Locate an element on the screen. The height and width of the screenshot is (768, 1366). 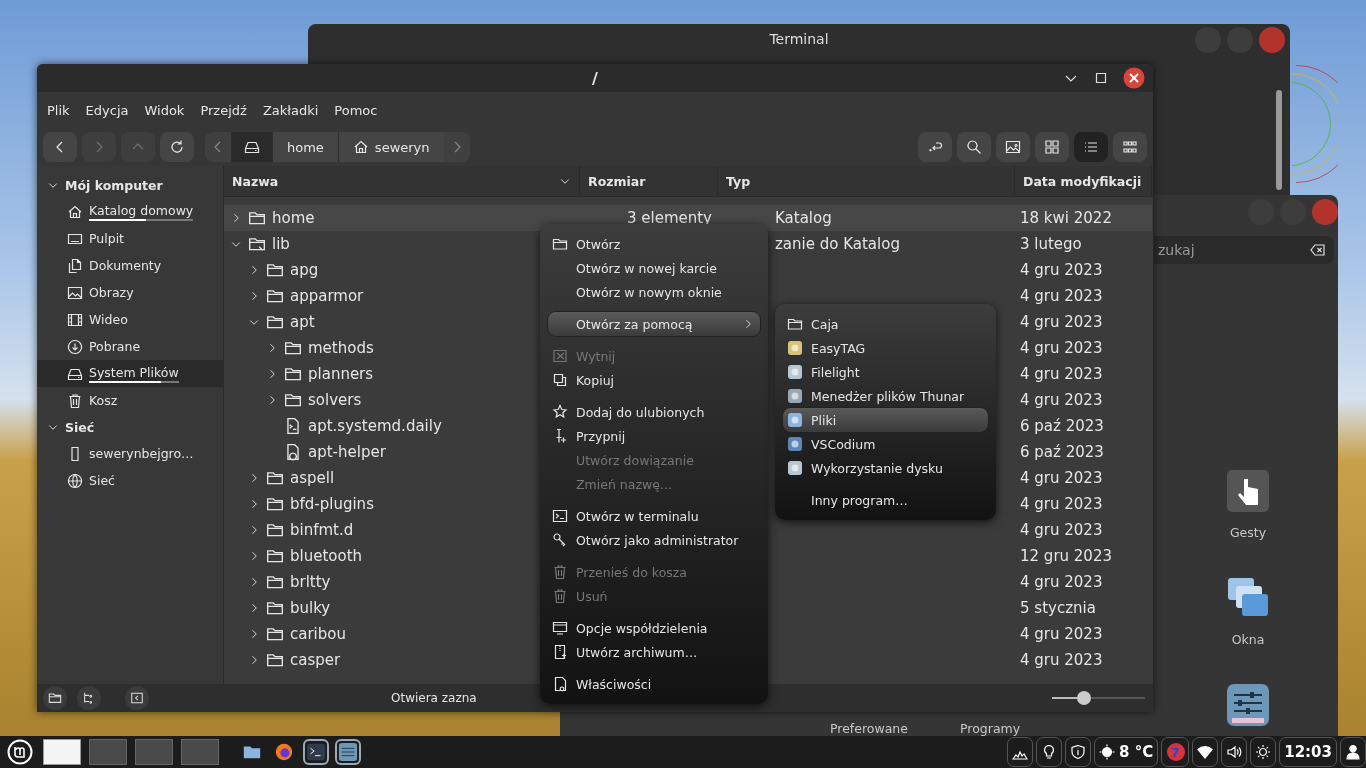
file-name: bluetooth is located at coordinates (326, 556).